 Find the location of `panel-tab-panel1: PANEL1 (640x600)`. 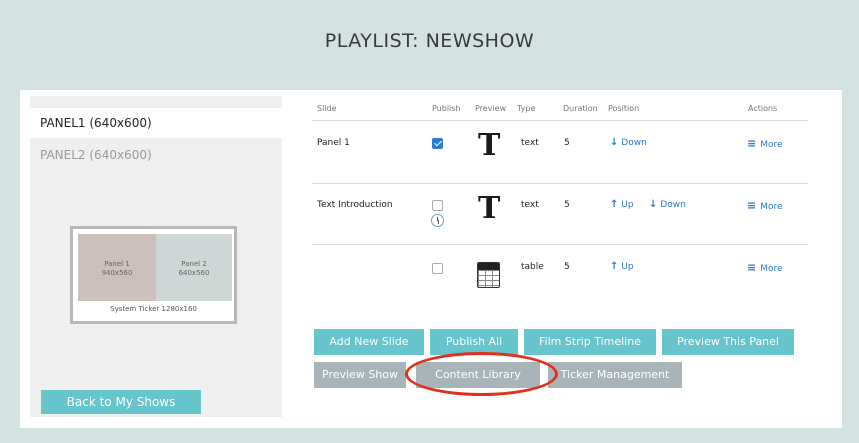

panel-tab-panel1: PANEL1 (640x600) is located at coordinates (156, 123).